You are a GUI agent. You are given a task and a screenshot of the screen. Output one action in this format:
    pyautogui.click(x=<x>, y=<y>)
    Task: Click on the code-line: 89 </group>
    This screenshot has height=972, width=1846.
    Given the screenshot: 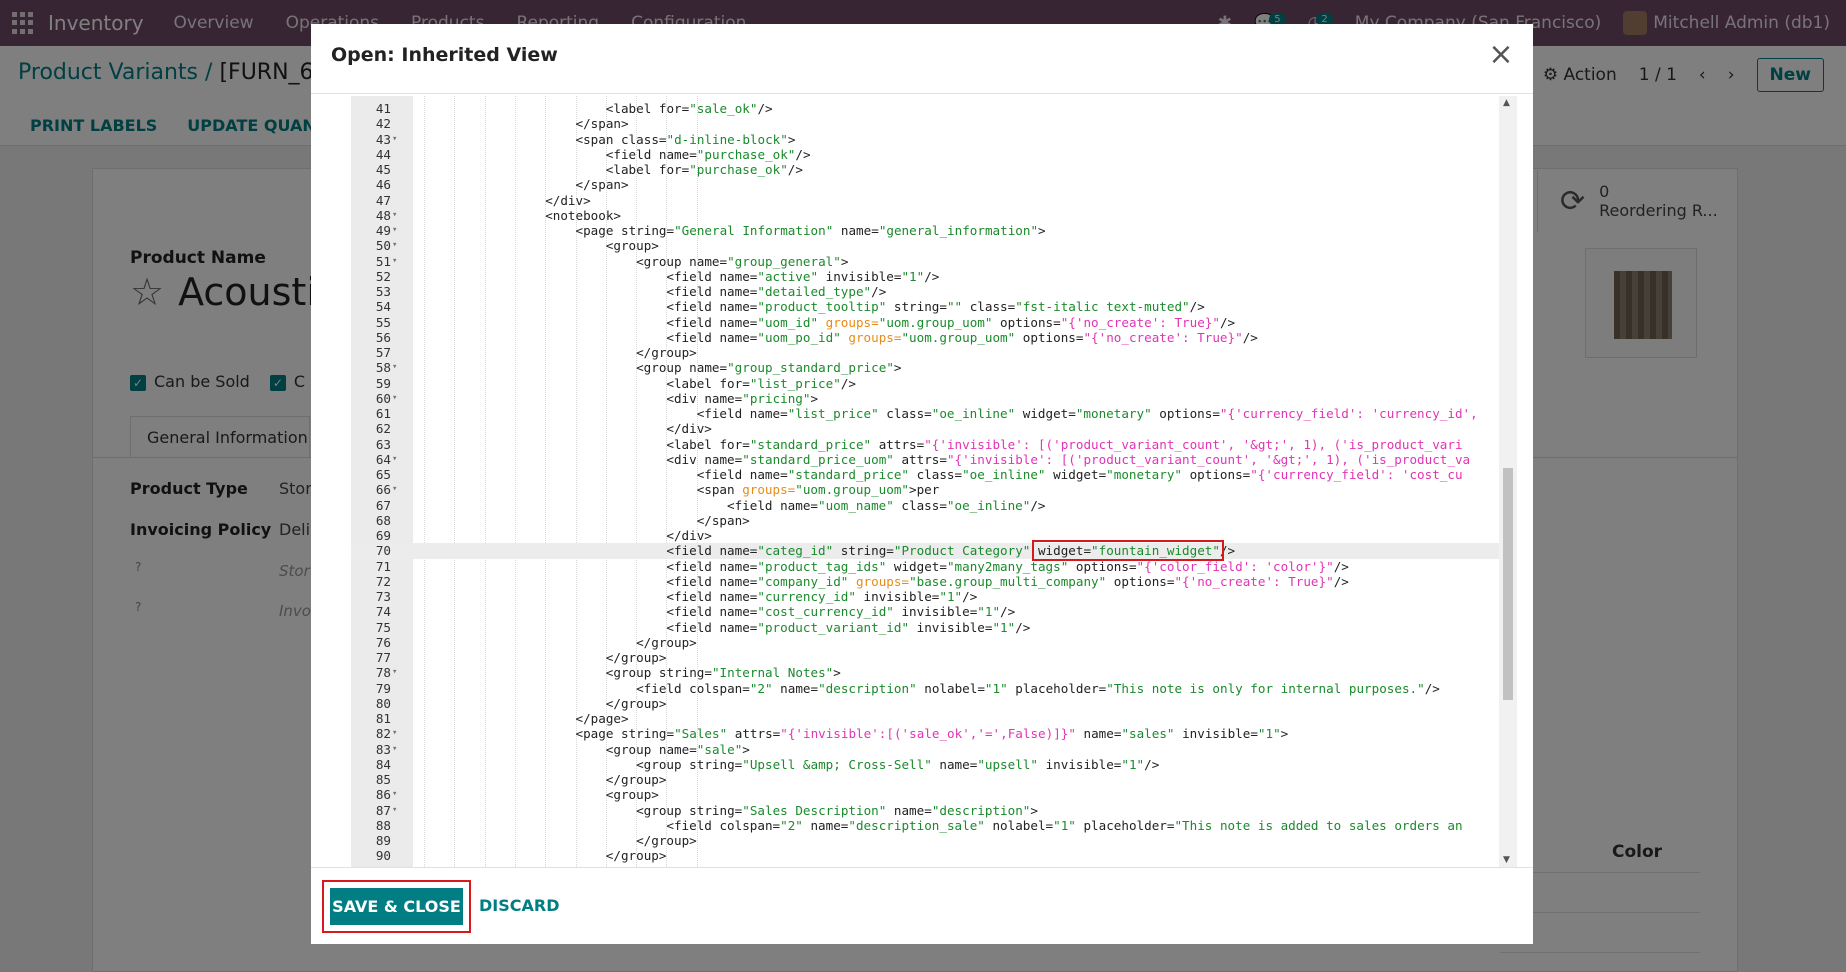 What is the action you would take?
    pyautogui.click(x=926, y=840)
    